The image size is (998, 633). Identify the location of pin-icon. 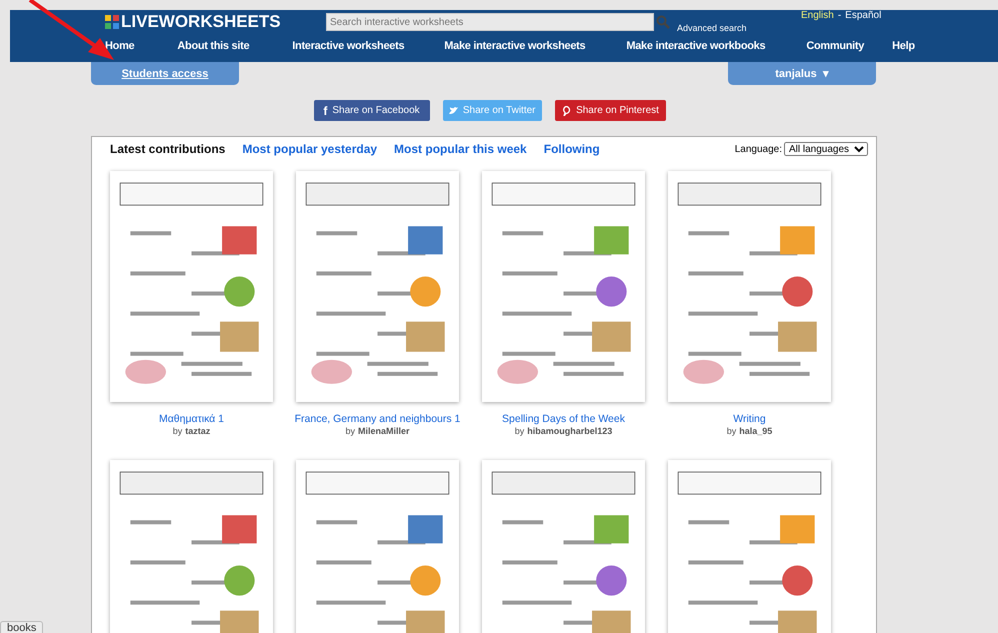
(566, 111).